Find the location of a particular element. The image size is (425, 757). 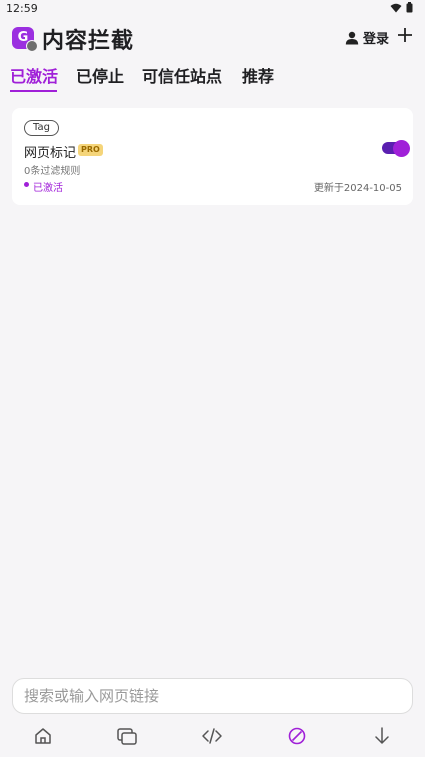

code-icon is located at coordinates (212, 736).